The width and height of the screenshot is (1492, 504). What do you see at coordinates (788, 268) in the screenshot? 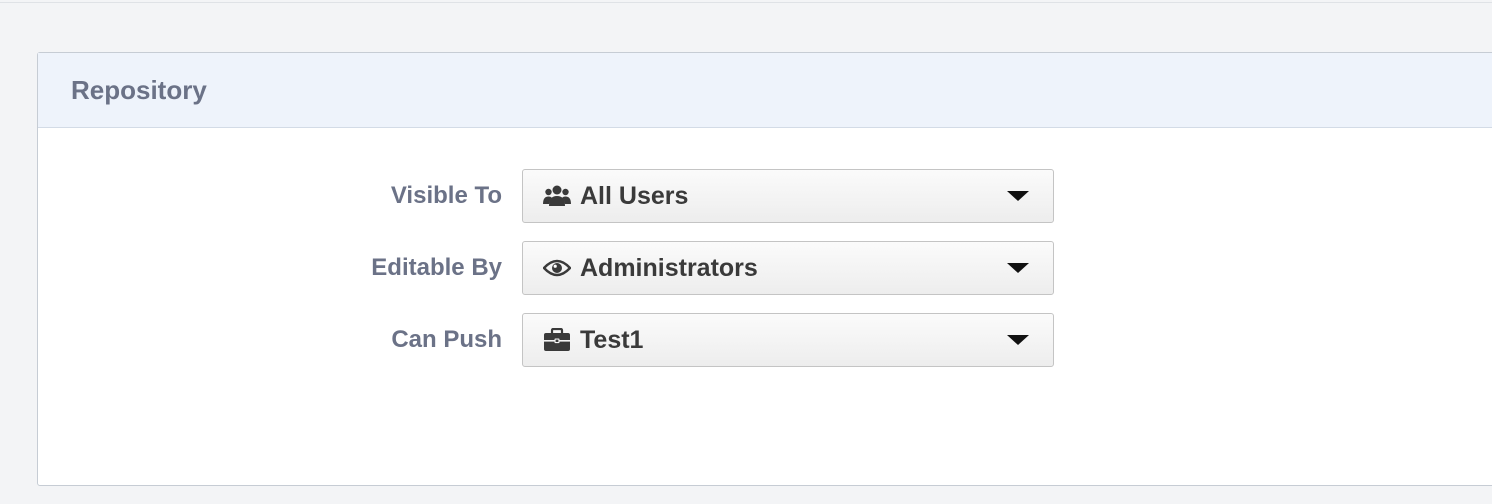
I see `editable-by-select: Administrators` at bounding box center [788, 268].